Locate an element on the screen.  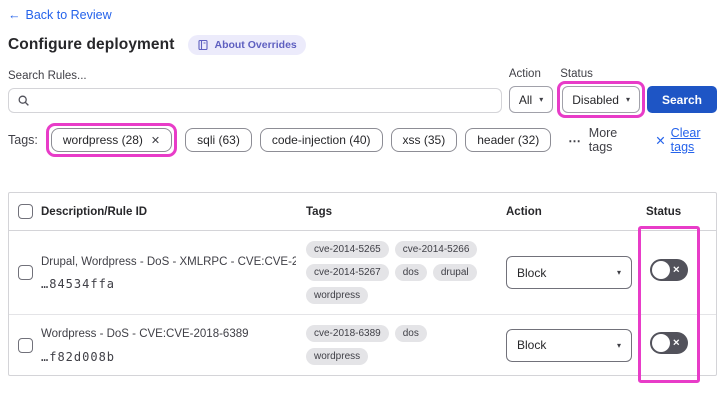
table-header-row: Description/Rule ID Tags Action Status is located at coordinates (362, 212).